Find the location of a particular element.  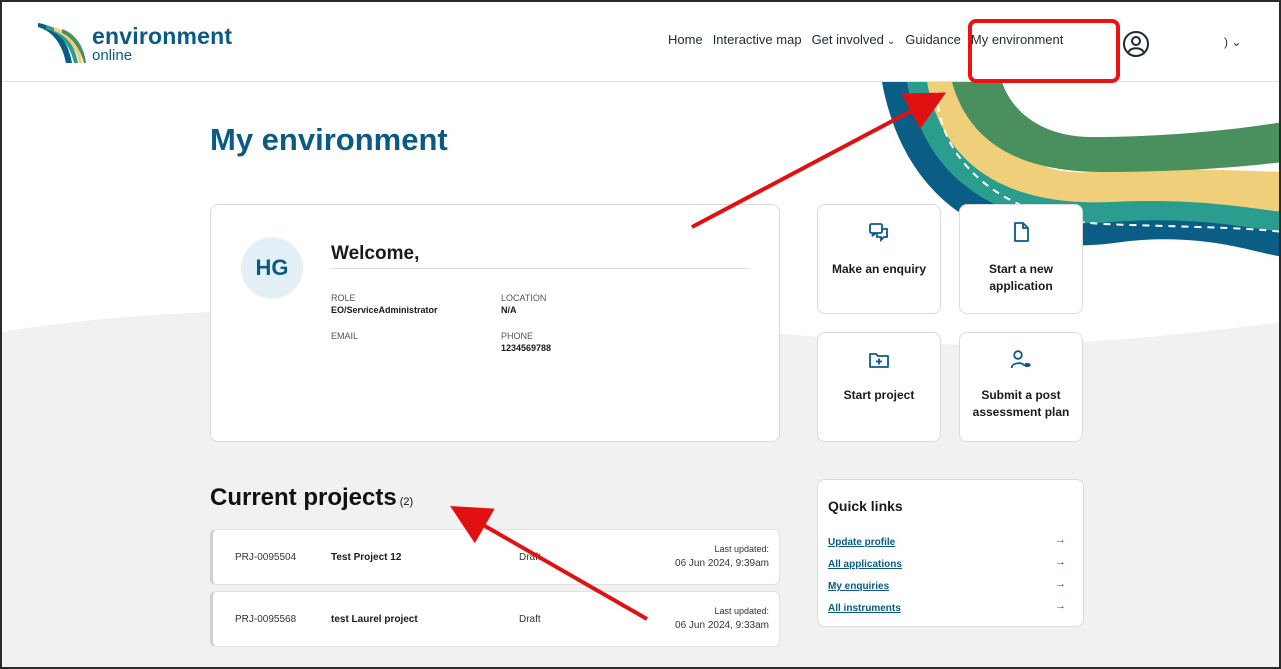

project-updated: 06 Jun 2024, 9:39am is located at coordinates (722, 563).